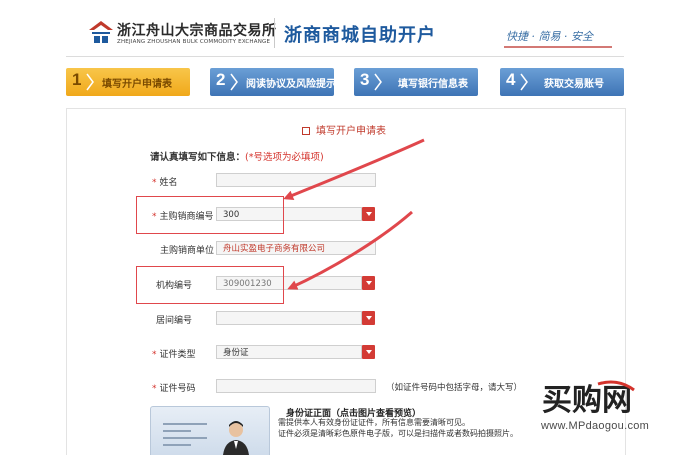 This screenshot has height=455, width=690. What do you see at coordinates (236, 438) in the screenshot?
I see `person-silhouette-icon` at bounding box center [236, 438].